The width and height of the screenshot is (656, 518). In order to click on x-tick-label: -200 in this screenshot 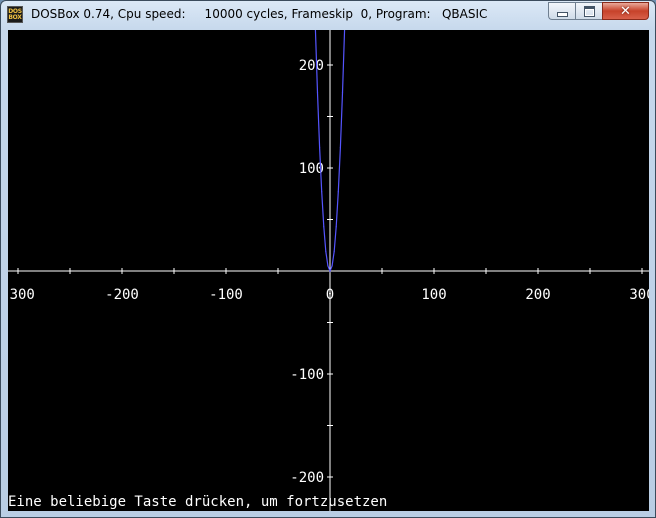, I will do `click(122, 295)`.